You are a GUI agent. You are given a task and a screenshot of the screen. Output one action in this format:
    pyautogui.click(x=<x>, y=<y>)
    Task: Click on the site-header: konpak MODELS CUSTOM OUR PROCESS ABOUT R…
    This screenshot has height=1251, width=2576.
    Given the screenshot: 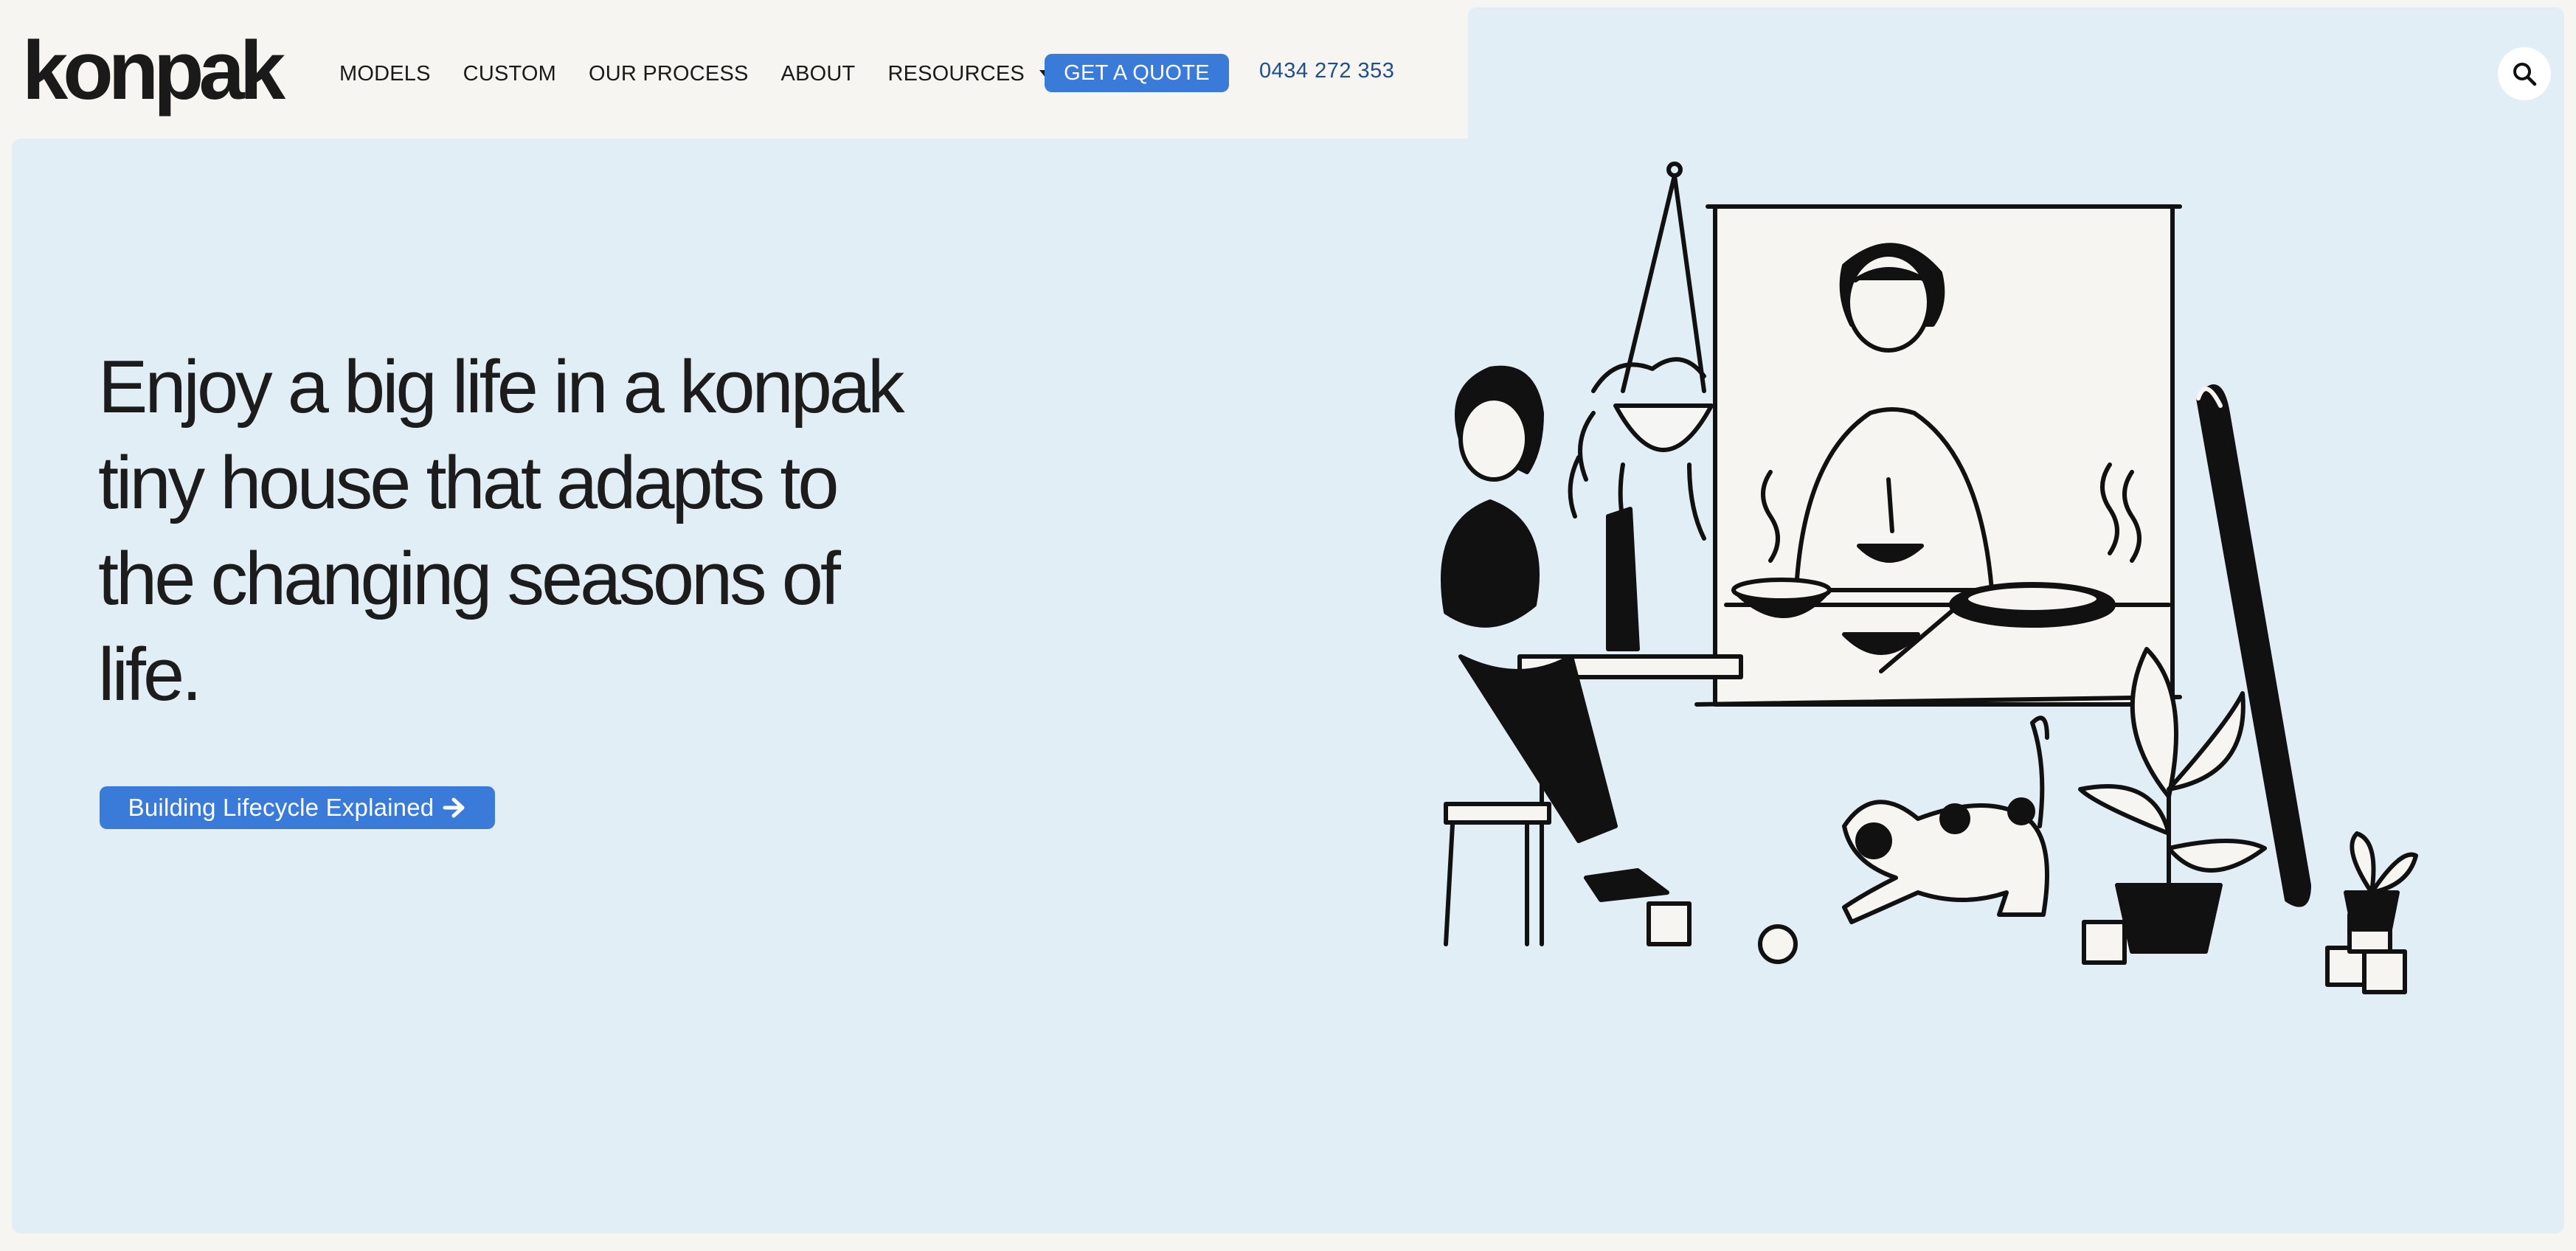 What is the action you would take?
    pyautogui.click(x=734, y=69)
    